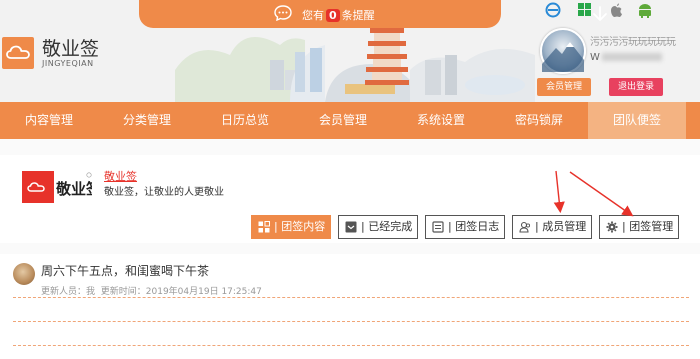 The image size is (700, 359). I want to click on note-author-avatar, so click(24, 274).